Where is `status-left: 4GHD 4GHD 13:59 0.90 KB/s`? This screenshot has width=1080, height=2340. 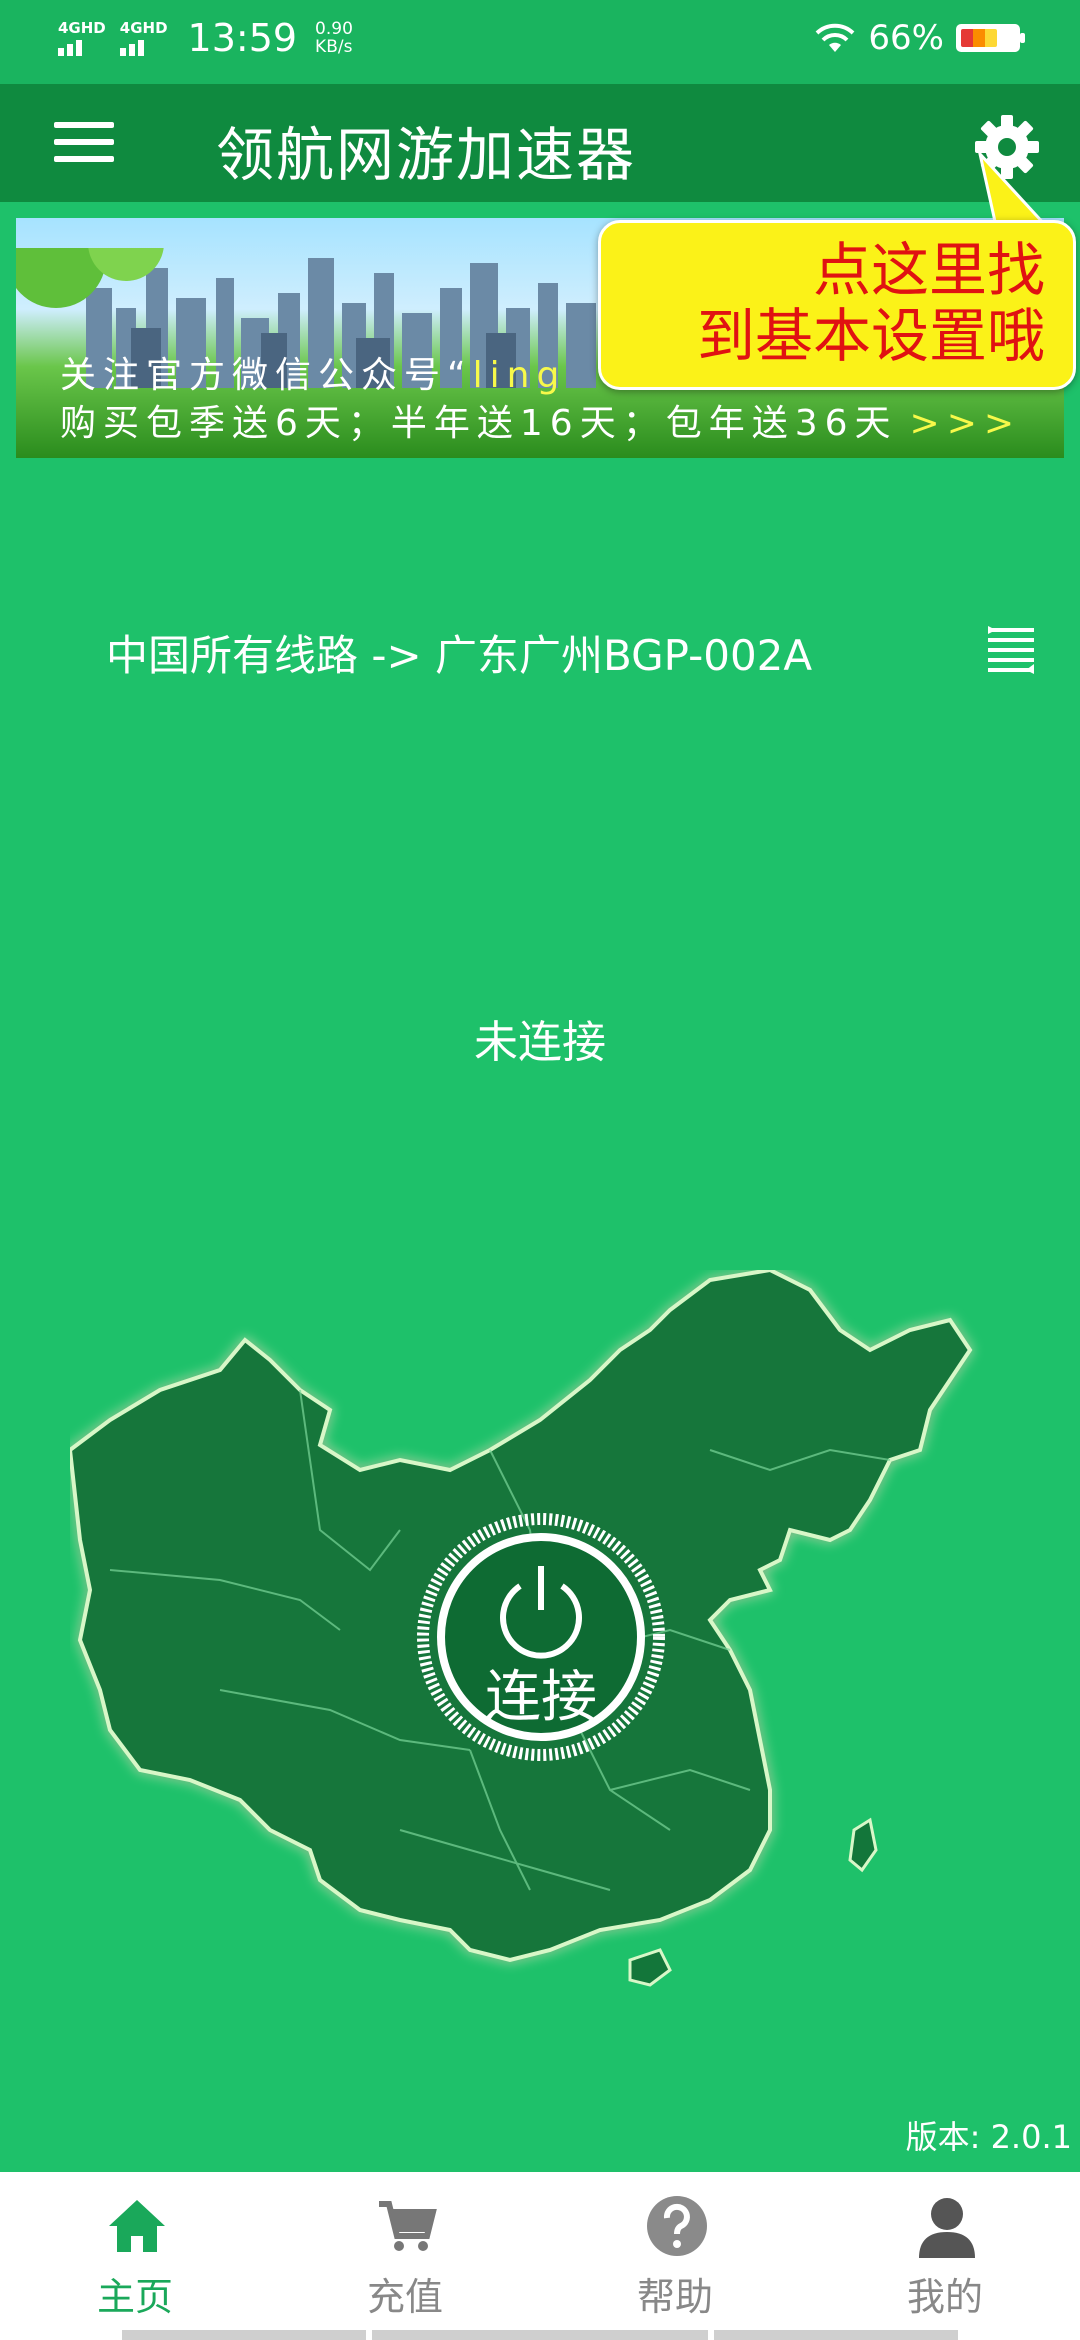
status-left: 4GHD 4GHD 13:59 0.90 KB/s is located at coordinates (205, 38).